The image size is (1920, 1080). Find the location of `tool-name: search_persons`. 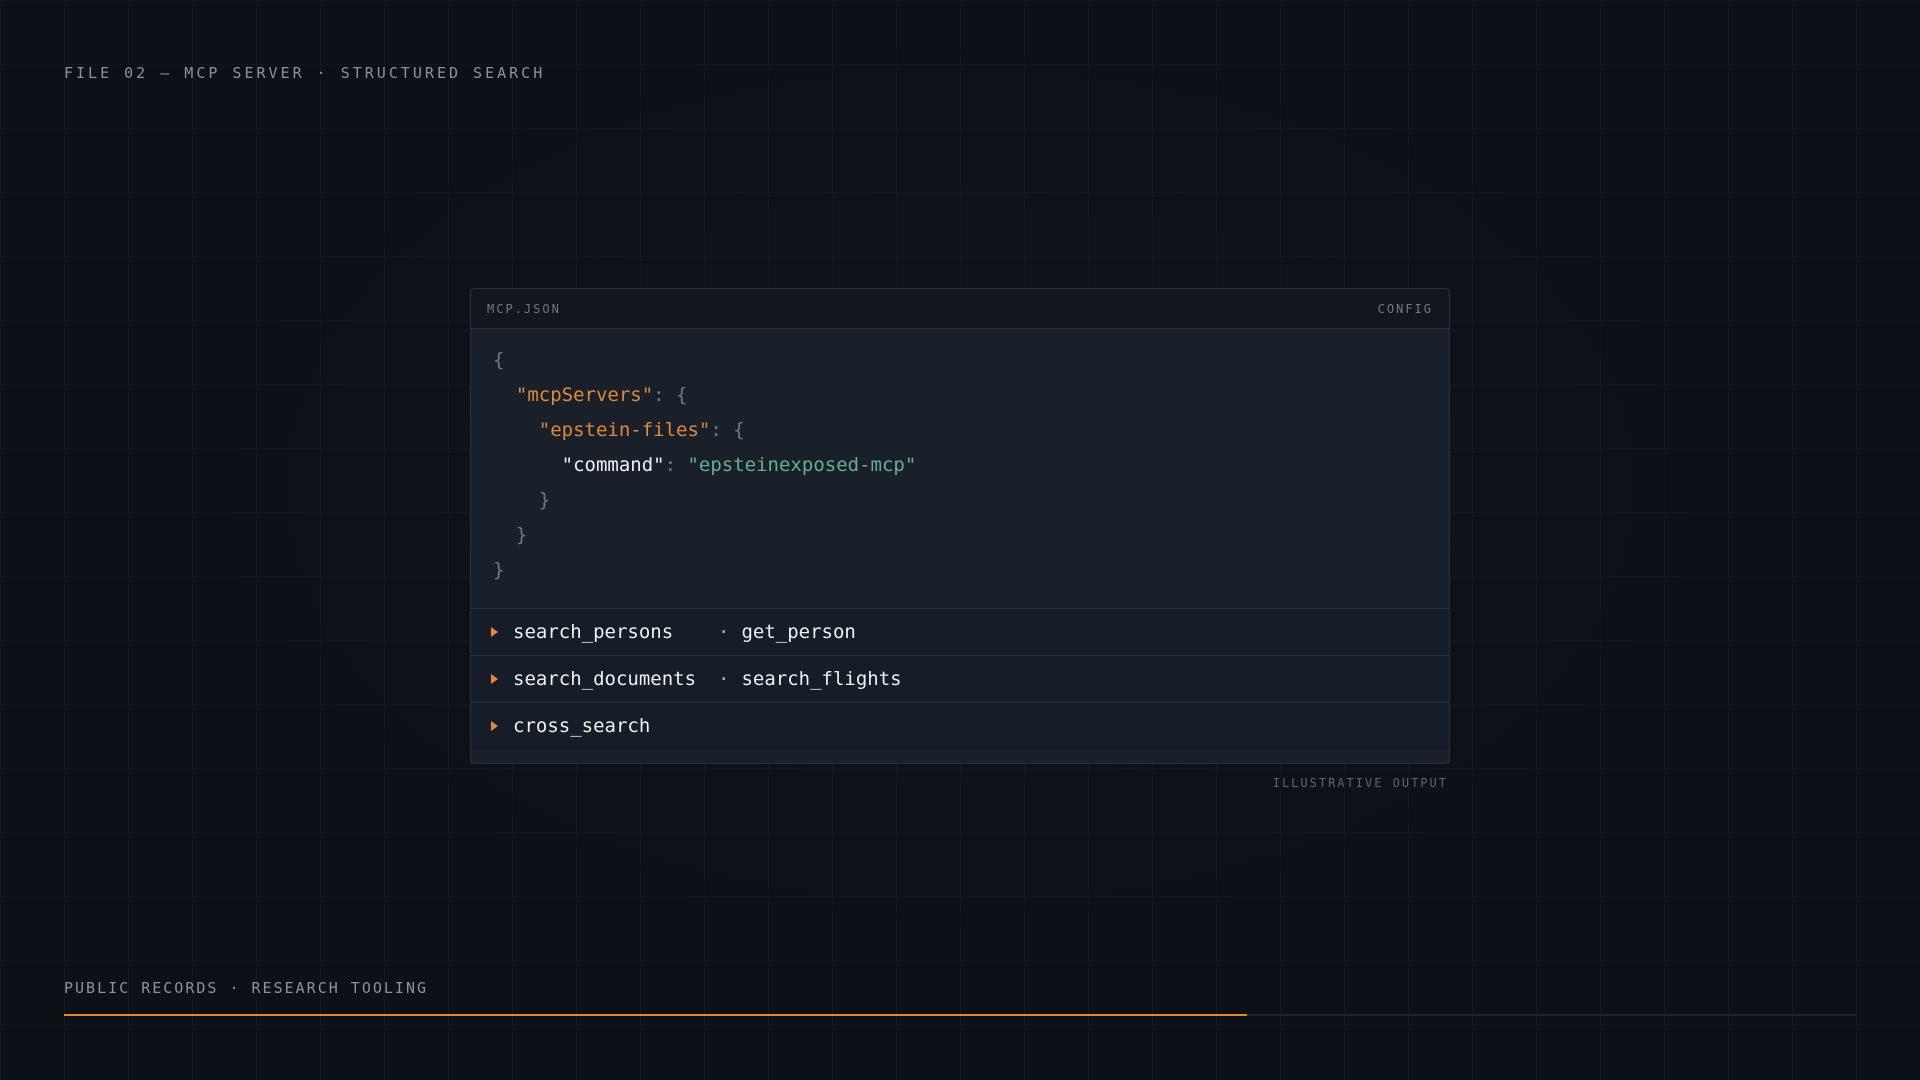

tool-name: search_persons is located at coordinates (593, 632).